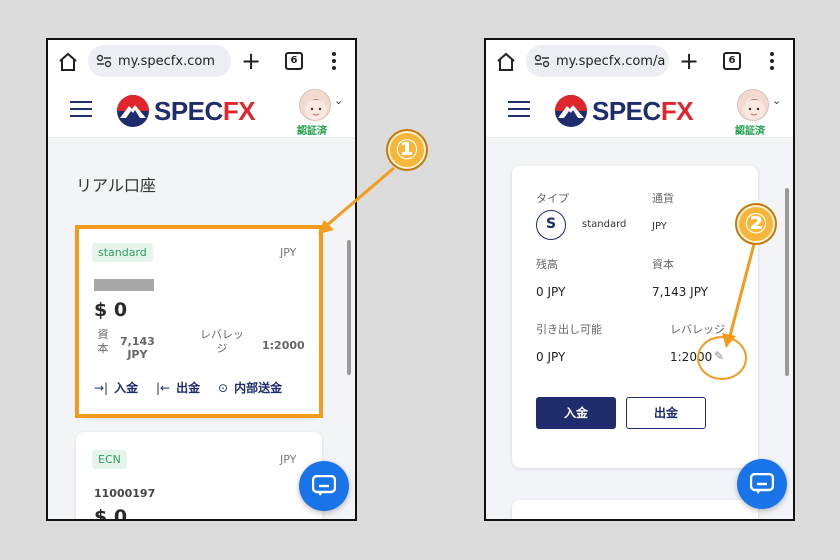 This screenshot has height=560, width=840. Describe the element at coordinates (756, 224) in the screenshot. I see `callout-badge-2: ②` at that location.